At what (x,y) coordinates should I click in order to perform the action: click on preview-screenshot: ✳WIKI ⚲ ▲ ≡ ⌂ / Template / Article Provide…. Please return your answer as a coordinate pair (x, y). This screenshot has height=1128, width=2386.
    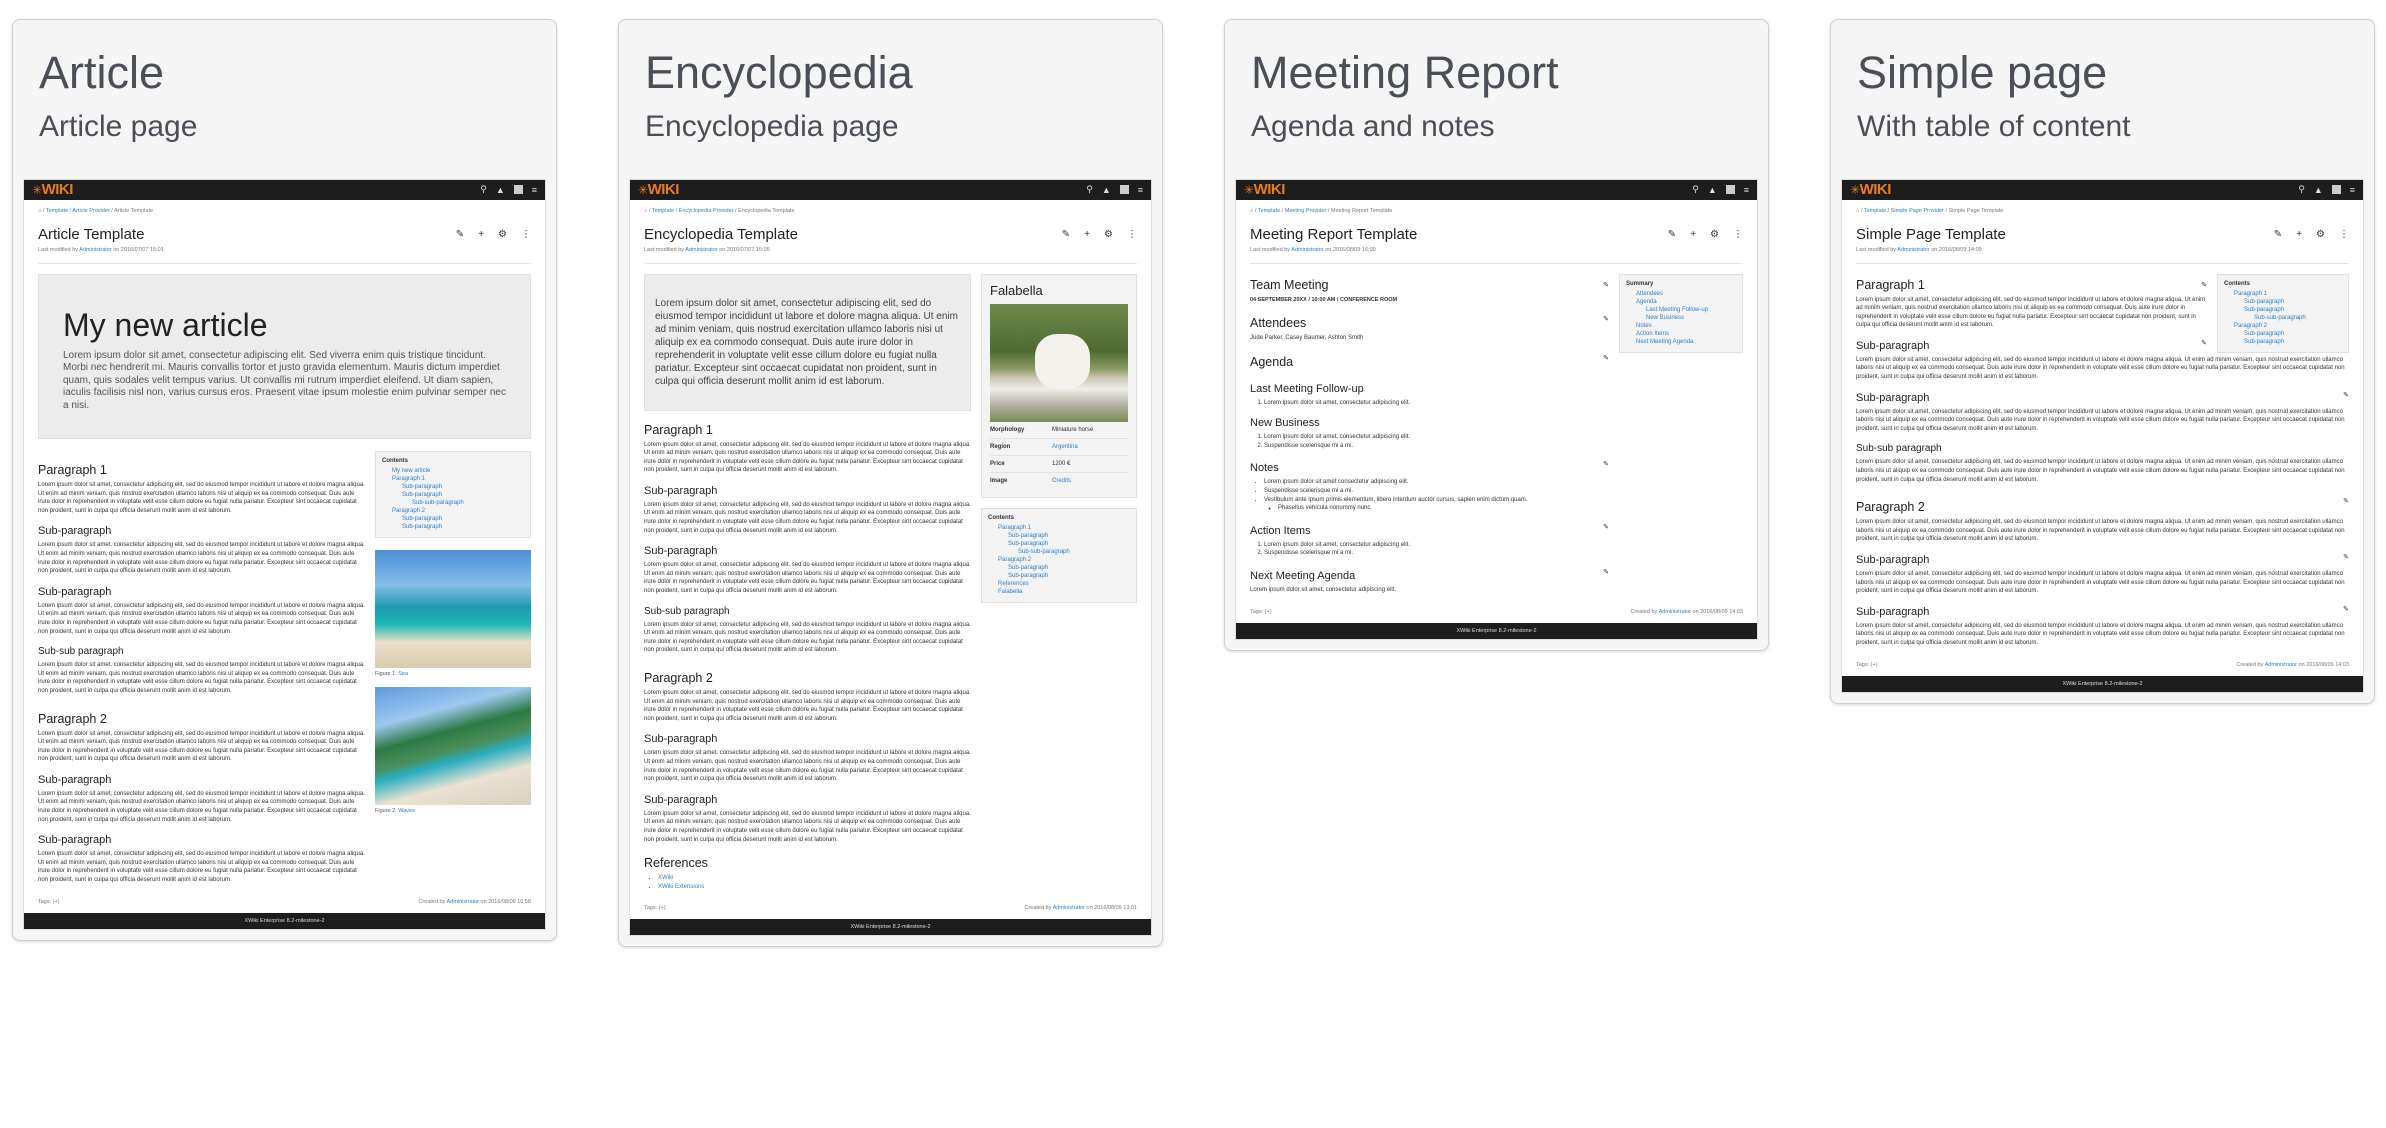
    Looking at the image, I should click on (284, 554).